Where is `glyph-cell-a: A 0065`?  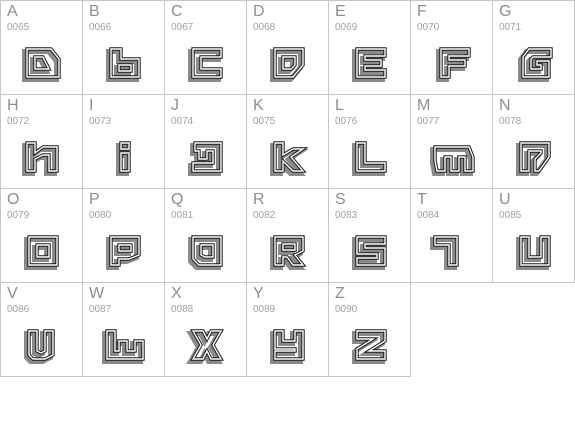 glyph-cell-a: A 0065 is located at coordinates (41, 47).